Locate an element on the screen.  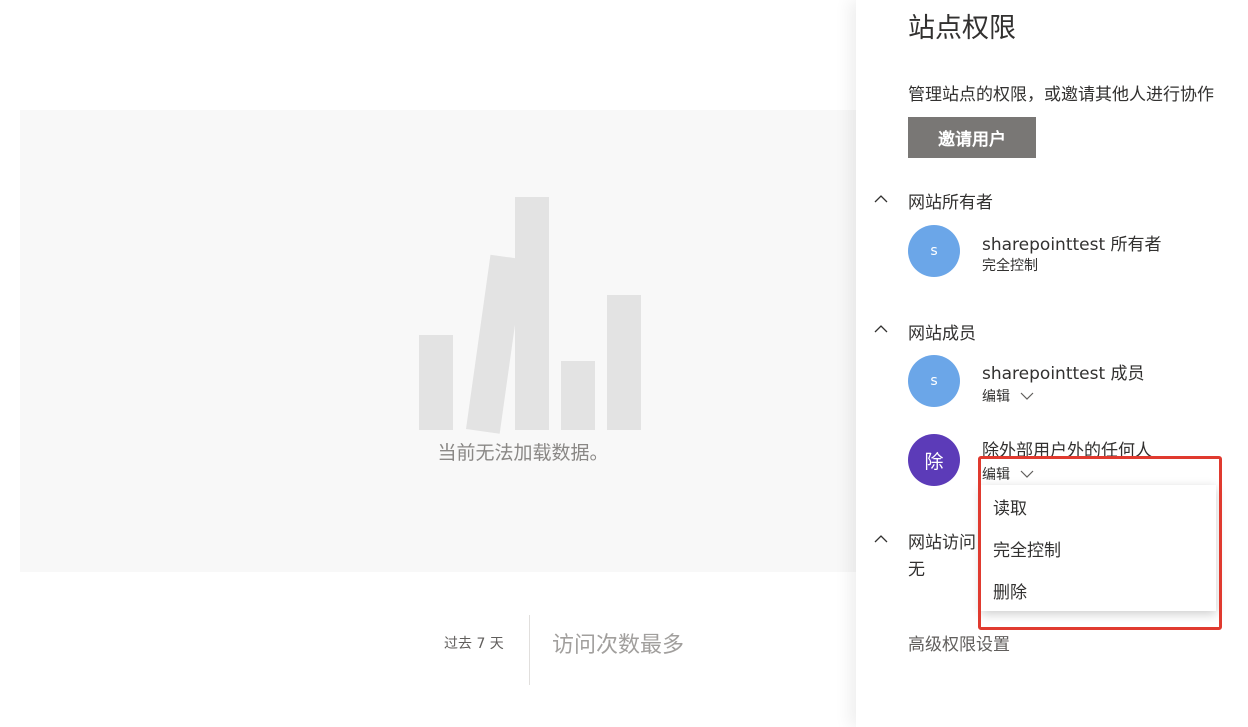
panel-description: 管理站点的权限，或邀请其他人进行协作 is located at coordinates (1061, 95).